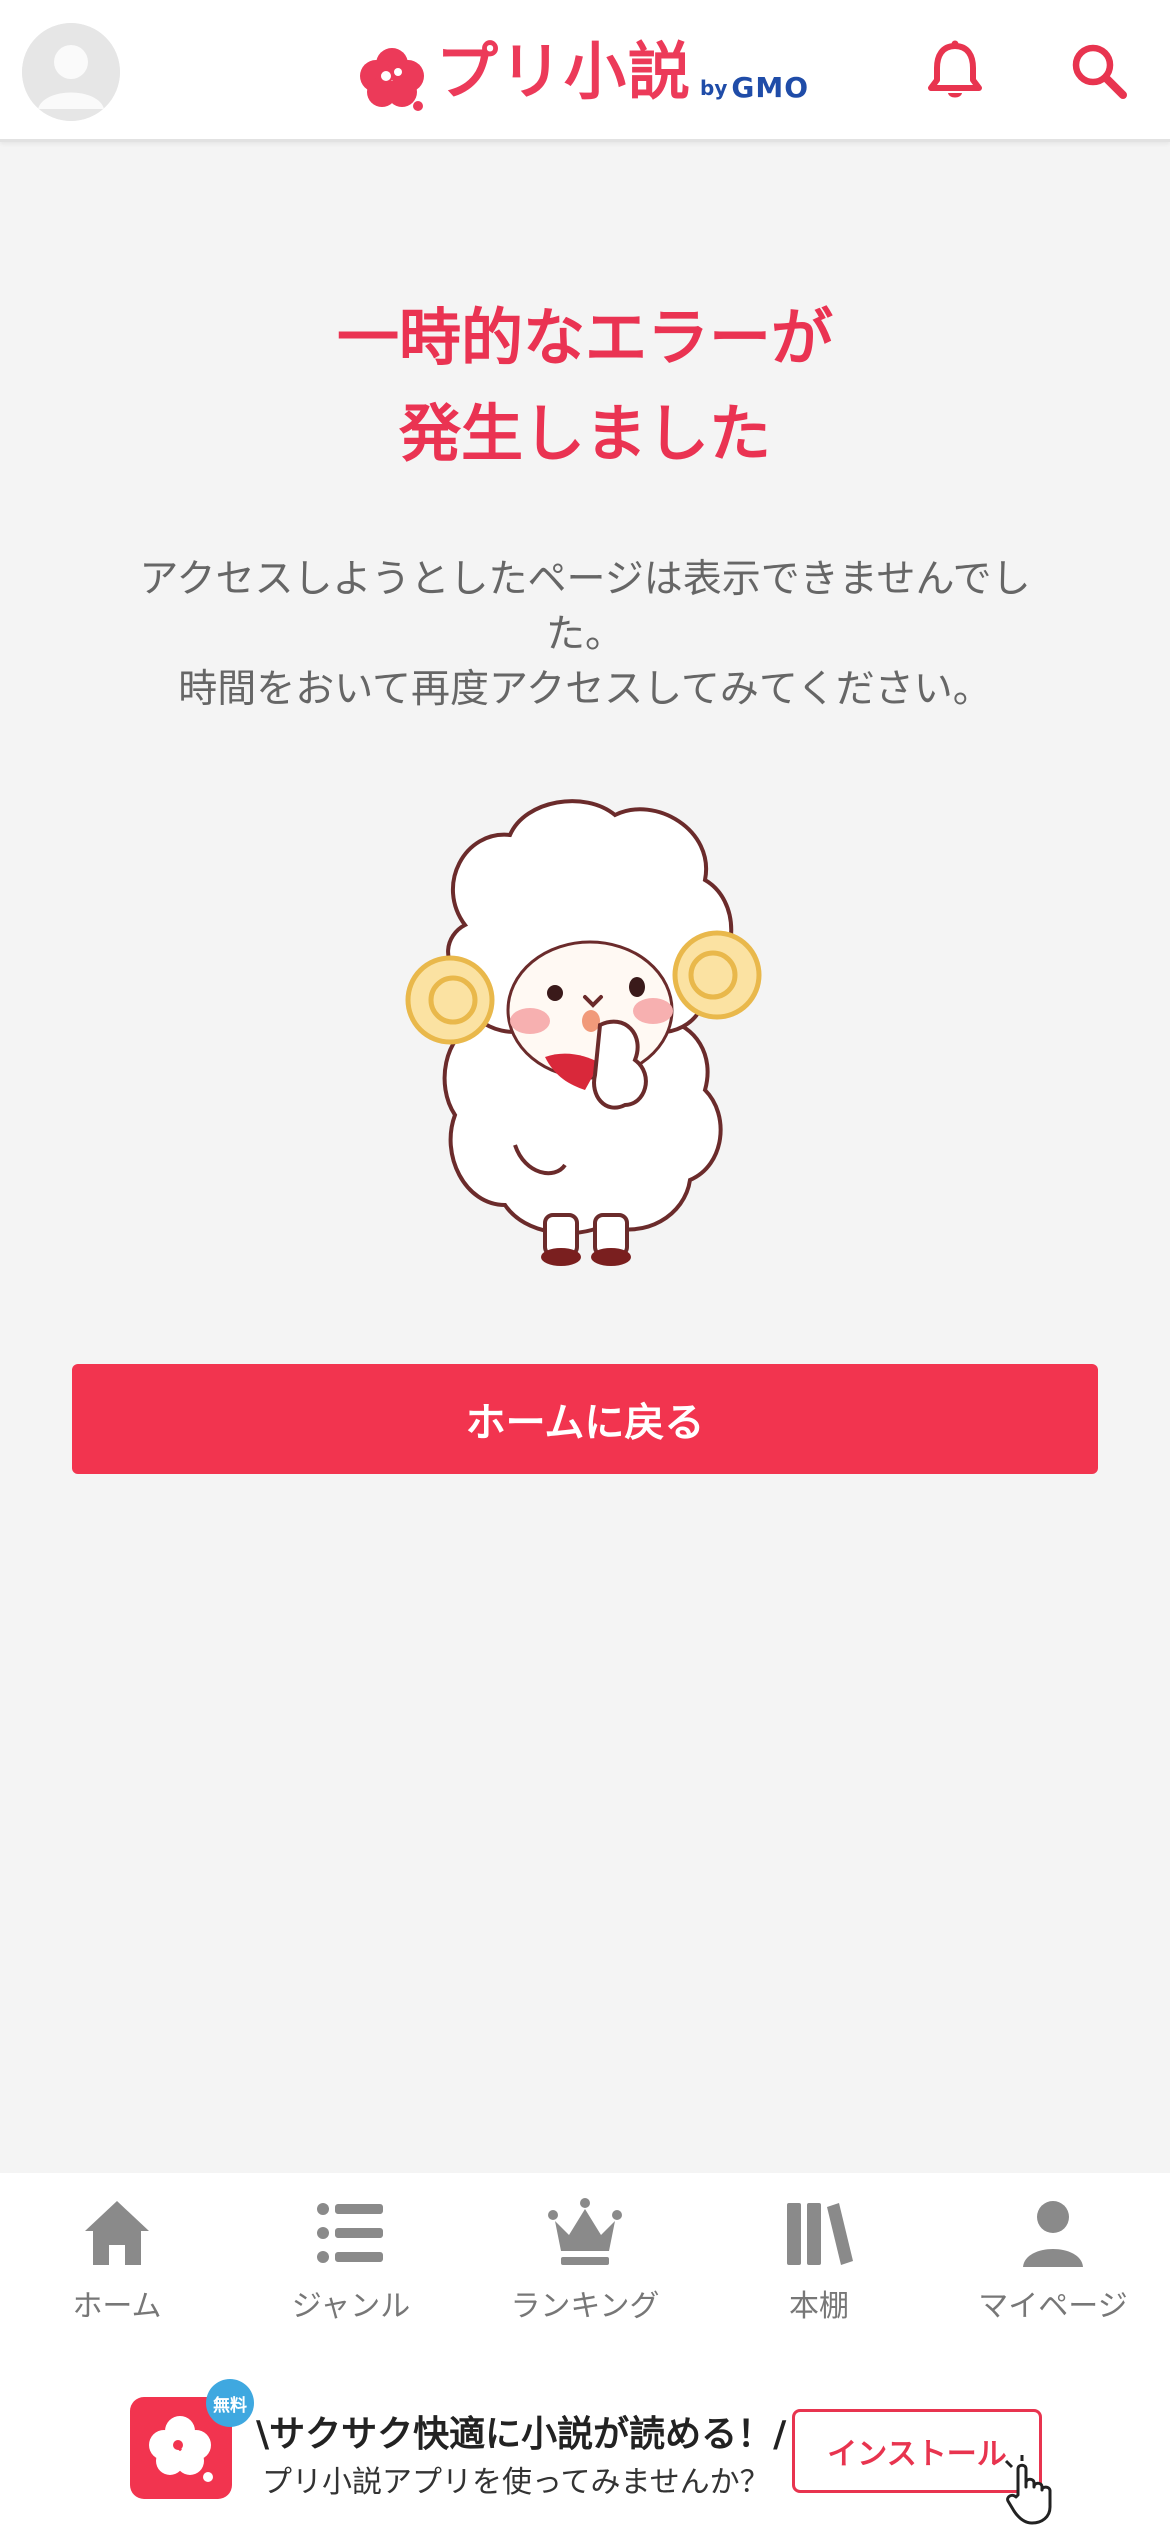 The height and width of the screenshot is (2532, 1170). Describe the element at coordinates (714, 88) in the screenshot. I see `logo-by: by` at that location.